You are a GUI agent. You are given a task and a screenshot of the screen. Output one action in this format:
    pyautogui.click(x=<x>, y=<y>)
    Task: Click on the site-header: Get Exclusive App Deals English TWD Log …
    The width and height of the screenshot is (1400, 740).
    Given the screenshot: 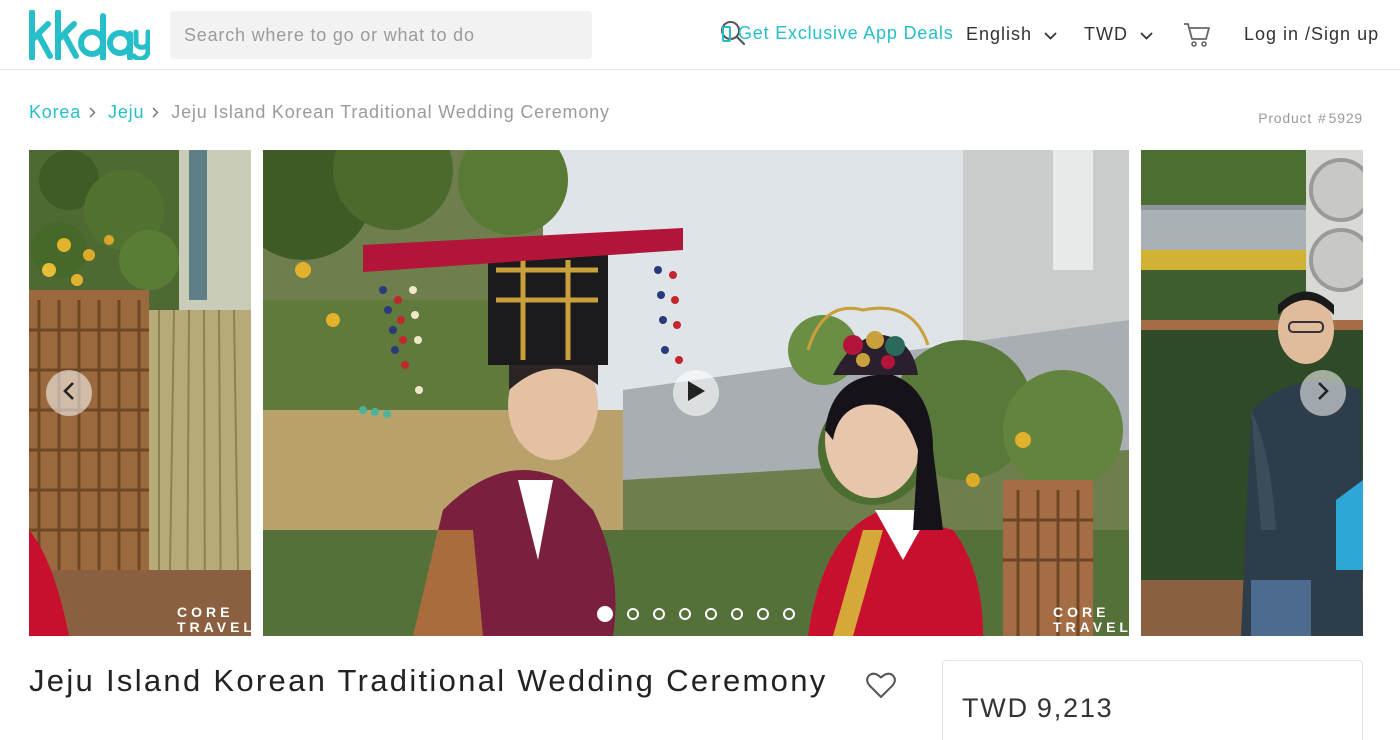 What is the action you would take?
    pyautogui.click(x=700, y=35)
    